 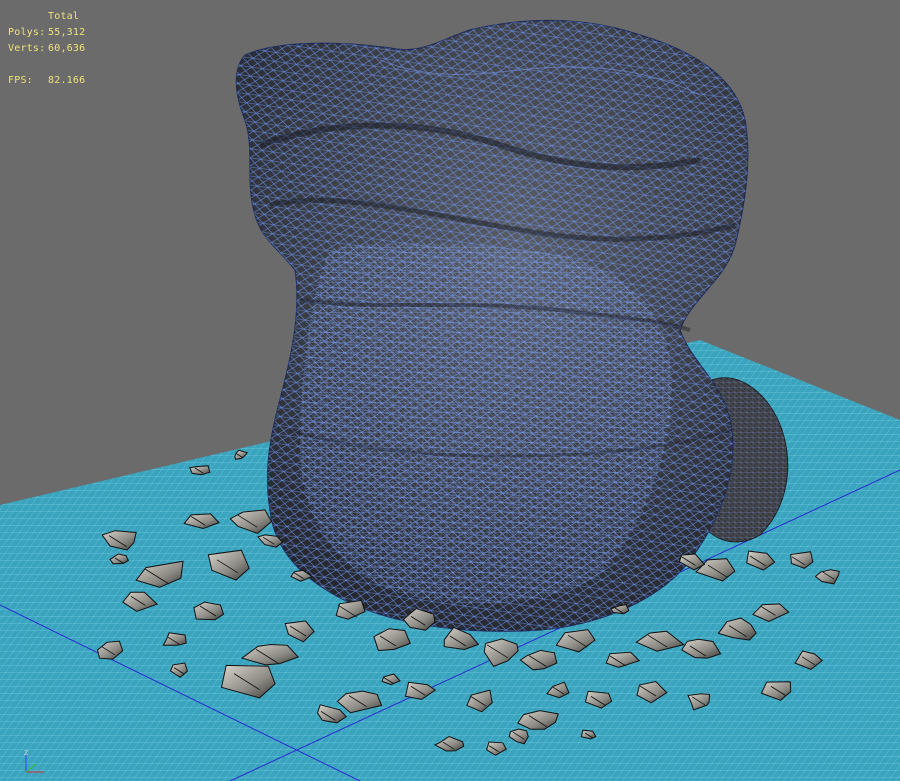 I want to click on polys-value: 55,312, so click(x=67, y=32).